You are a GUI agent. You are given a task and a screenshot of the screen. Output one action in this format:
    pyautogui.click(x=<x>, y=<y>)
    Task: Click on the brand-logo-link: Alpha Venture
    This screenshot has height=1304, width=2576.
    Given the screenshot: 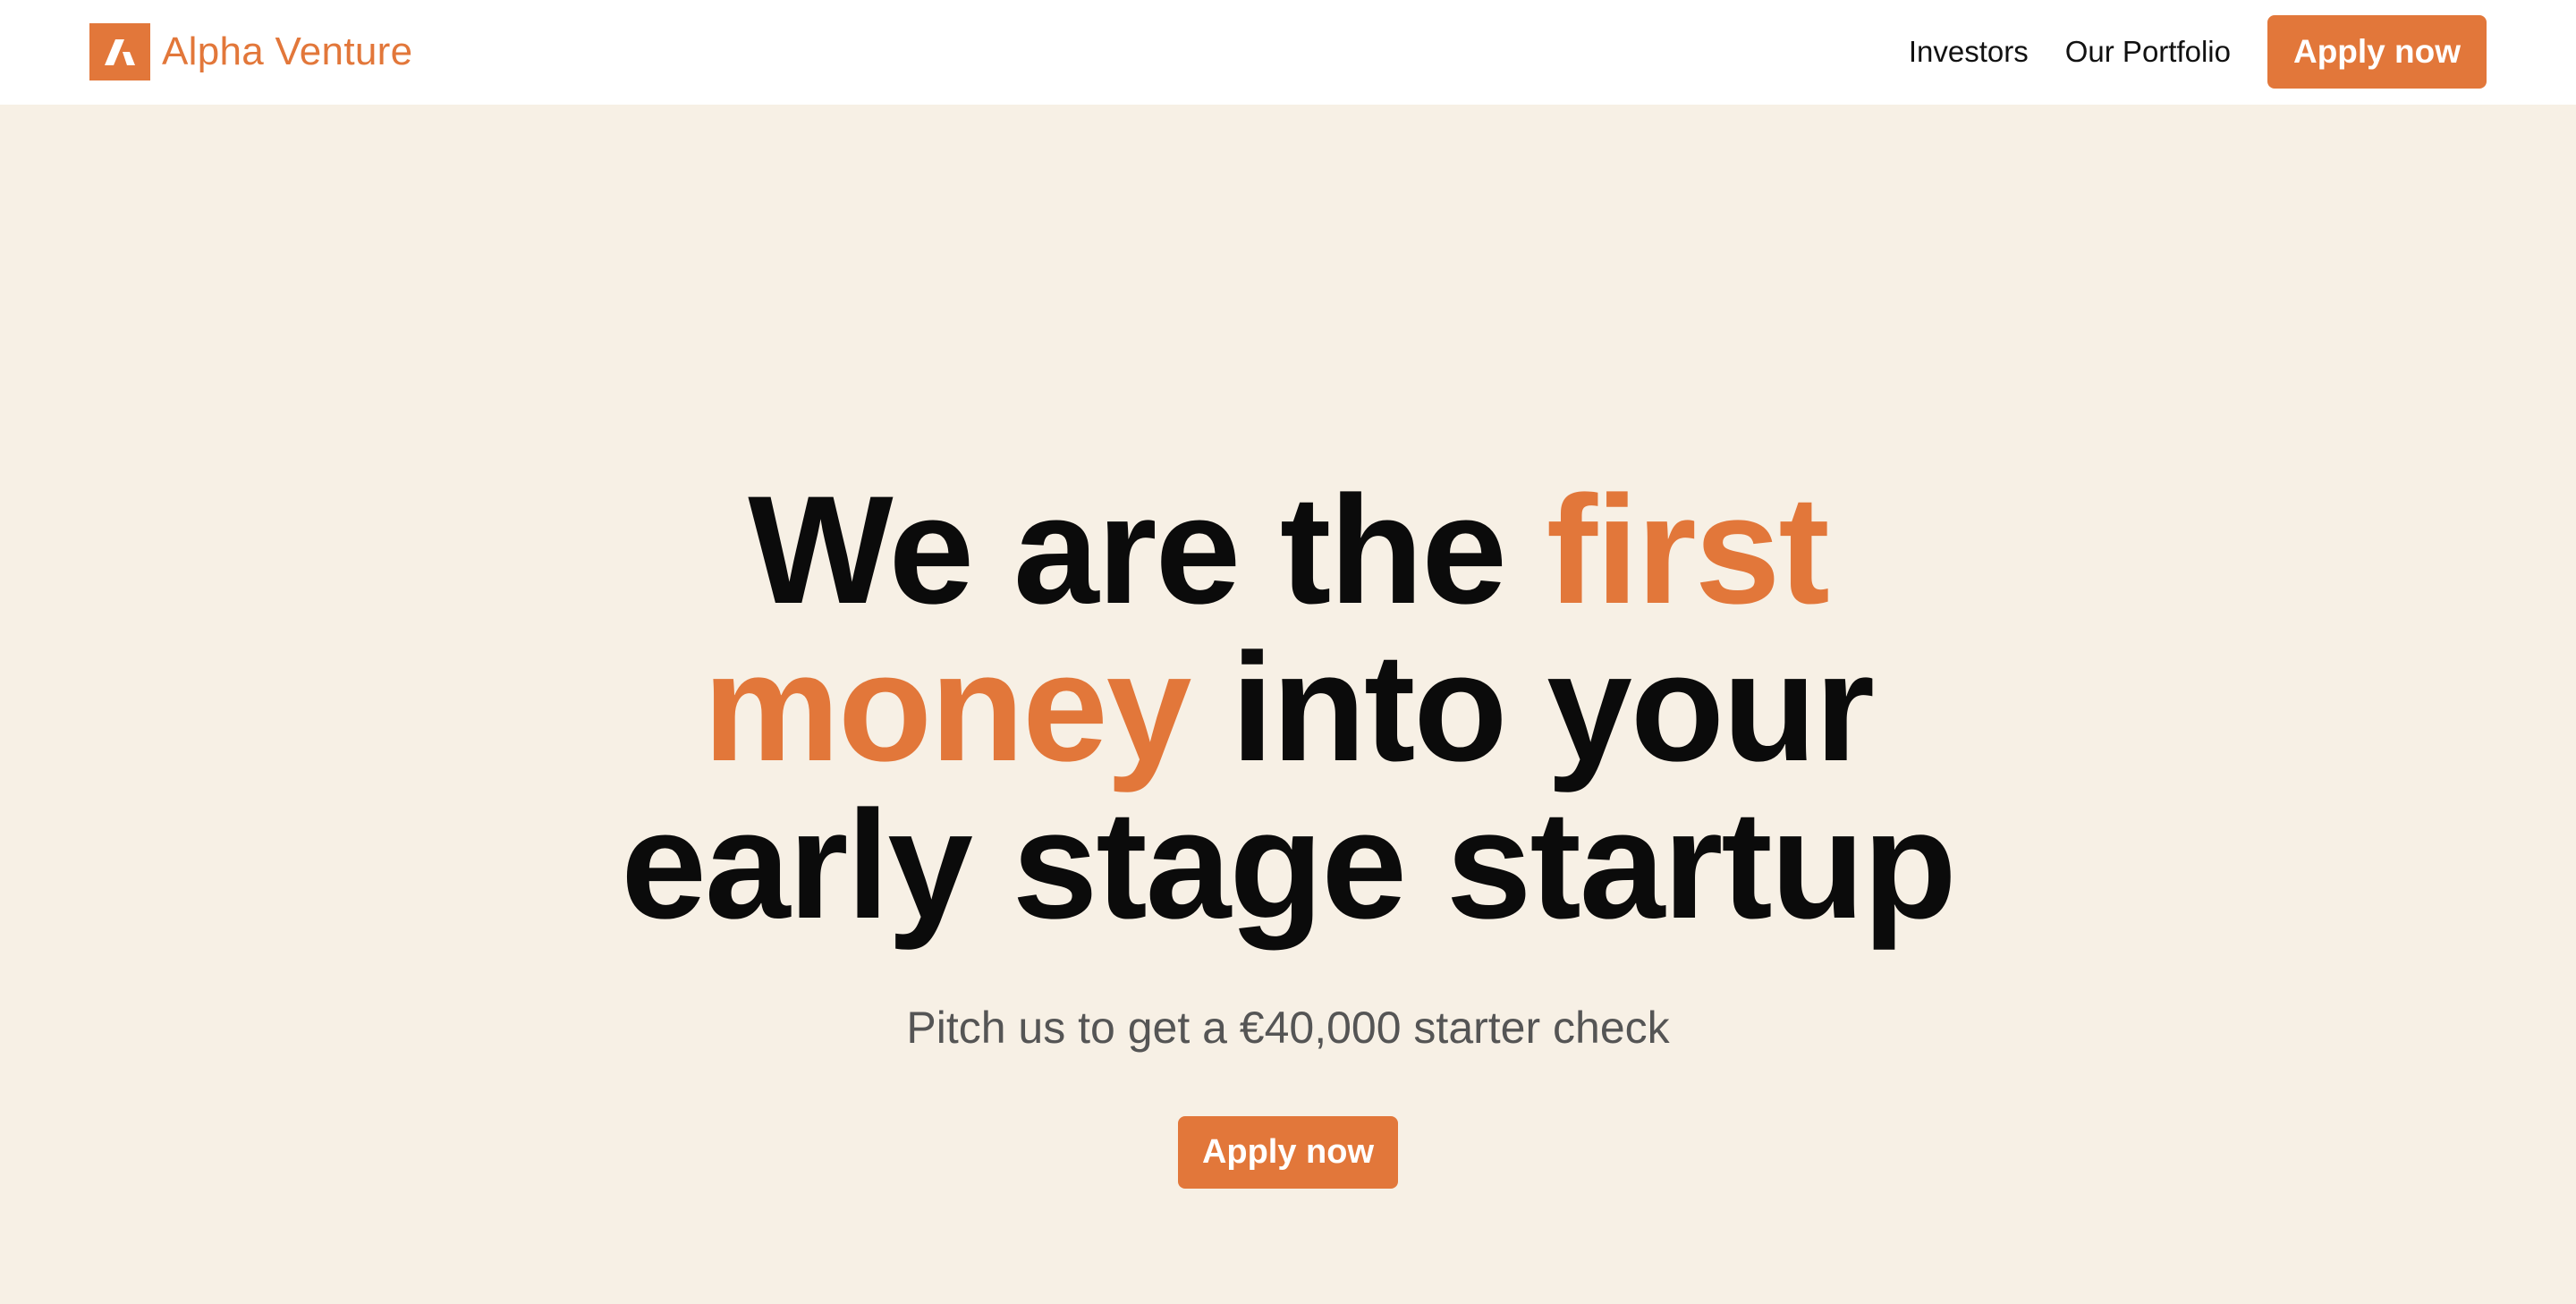 What is the action you would take?
    pyautogui.click(x=250, y=51)
    